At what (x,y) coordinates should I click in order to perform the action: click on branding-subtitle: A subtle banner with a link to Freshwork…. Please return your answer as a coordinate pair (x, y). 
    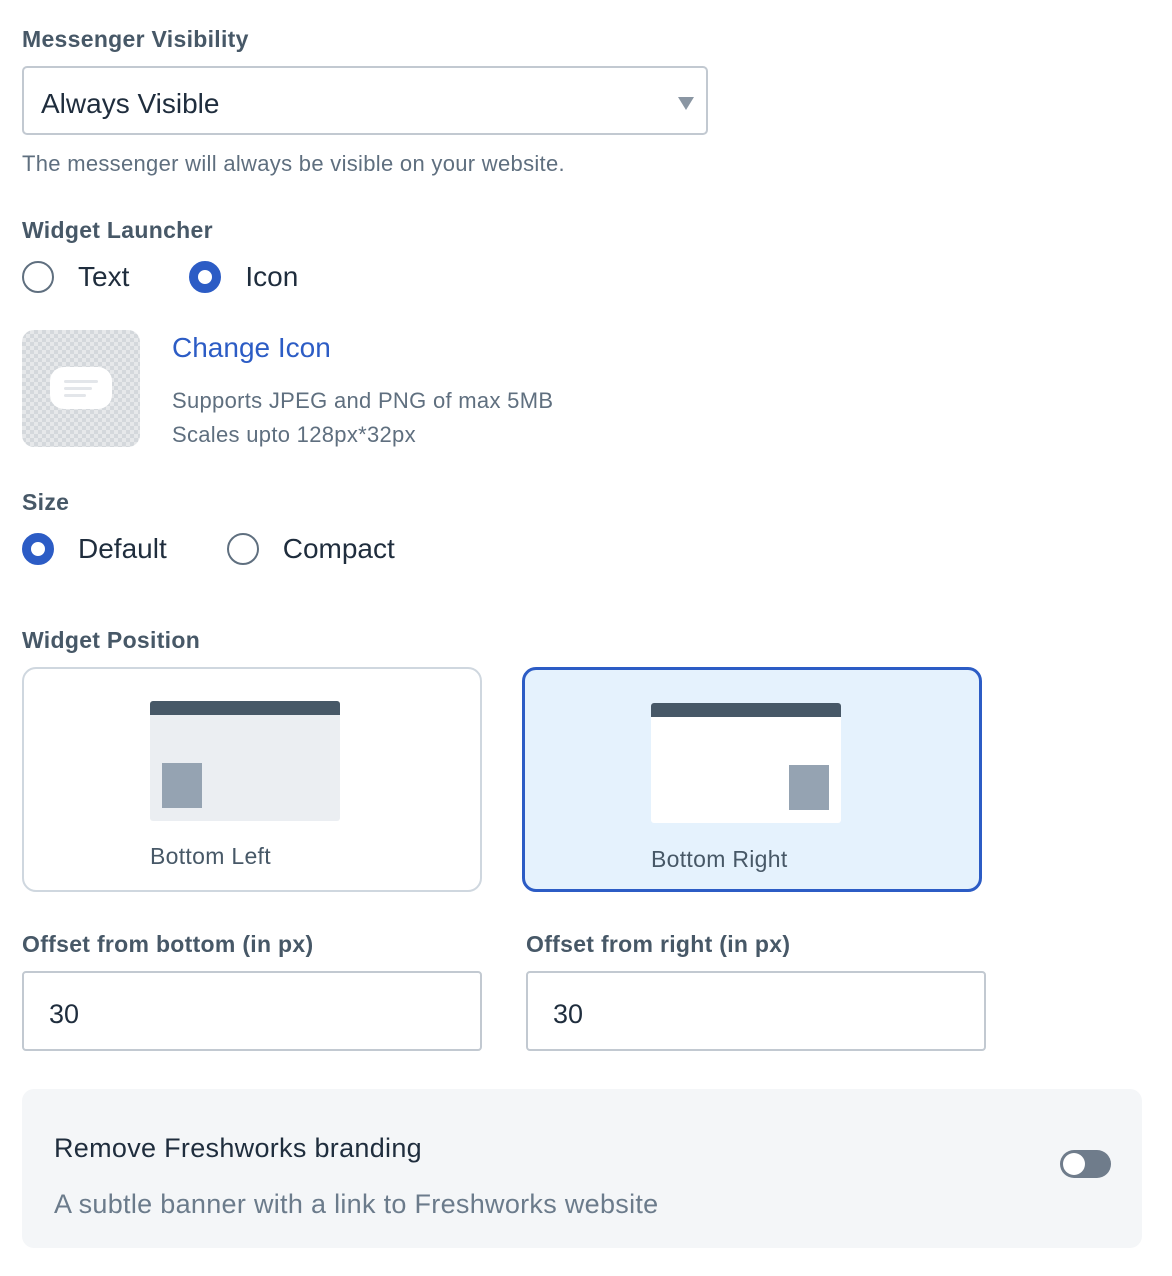
    Looking at the image, I should click on (356, 1204).